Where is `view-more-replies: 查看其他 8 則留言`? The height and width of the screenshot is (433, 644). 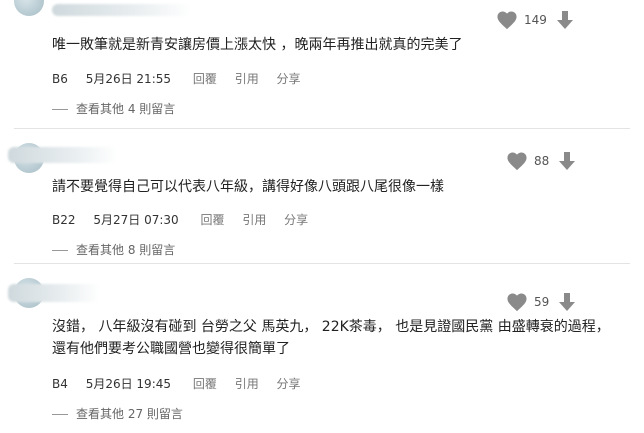
view-more-replies: 查看其他 8 則留言 is located at coordinates (113, 249).